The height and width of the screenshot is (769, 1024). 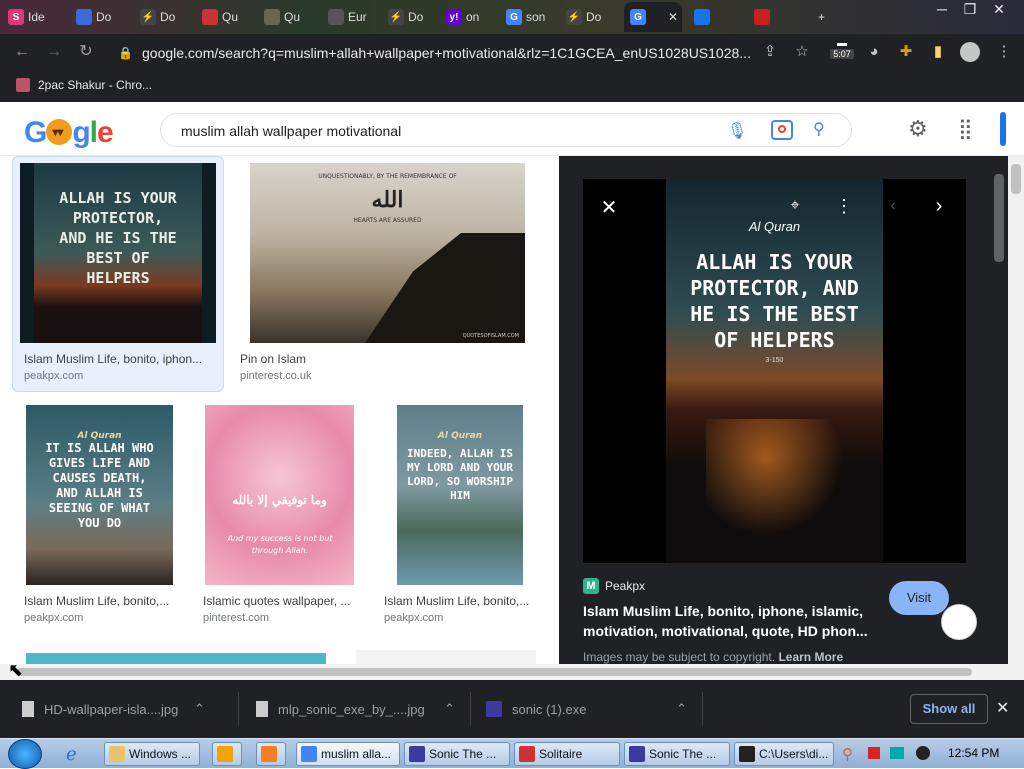 What do you see at coordinates (352, 17) in the screenshot?
I see `browser-tab: Eur` at bounding box center [352, 17].